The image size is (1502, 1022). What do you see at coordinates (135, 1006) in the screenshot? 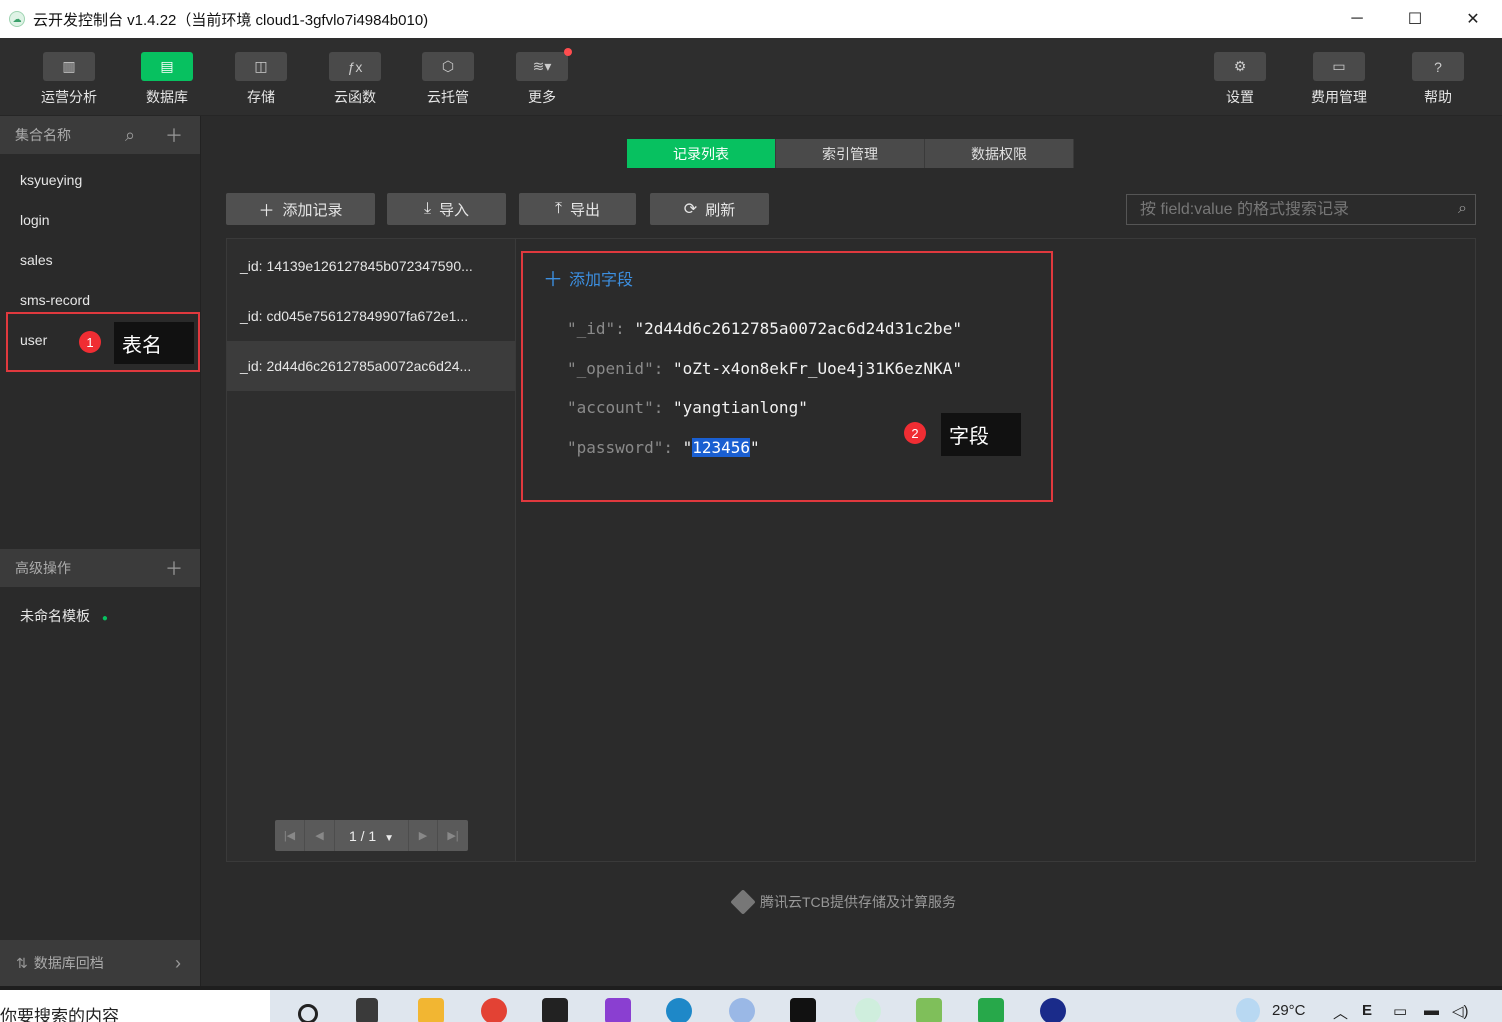
I see `taskbar-search: 你要搜索的内容` at bounding box center [135, 1006].